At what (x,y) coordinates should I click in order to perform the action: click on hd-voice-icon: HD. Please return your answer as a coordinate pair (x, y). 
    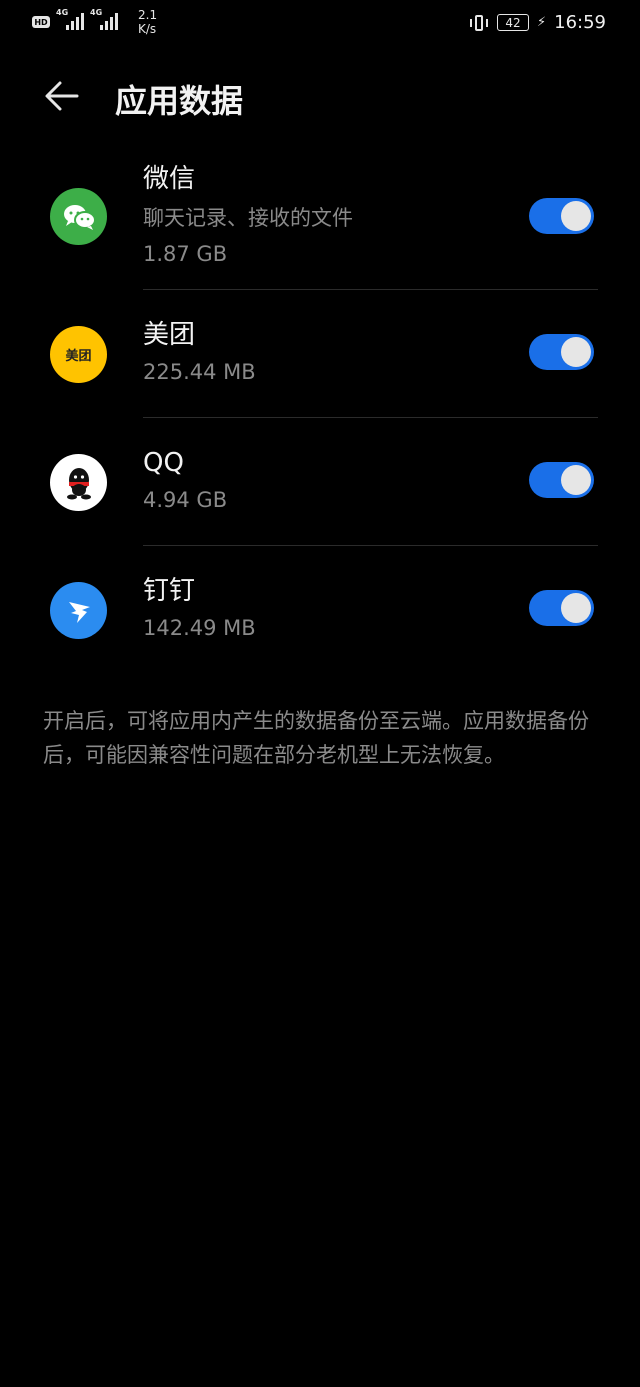
    Looking at the image, I should click on (41, 22).